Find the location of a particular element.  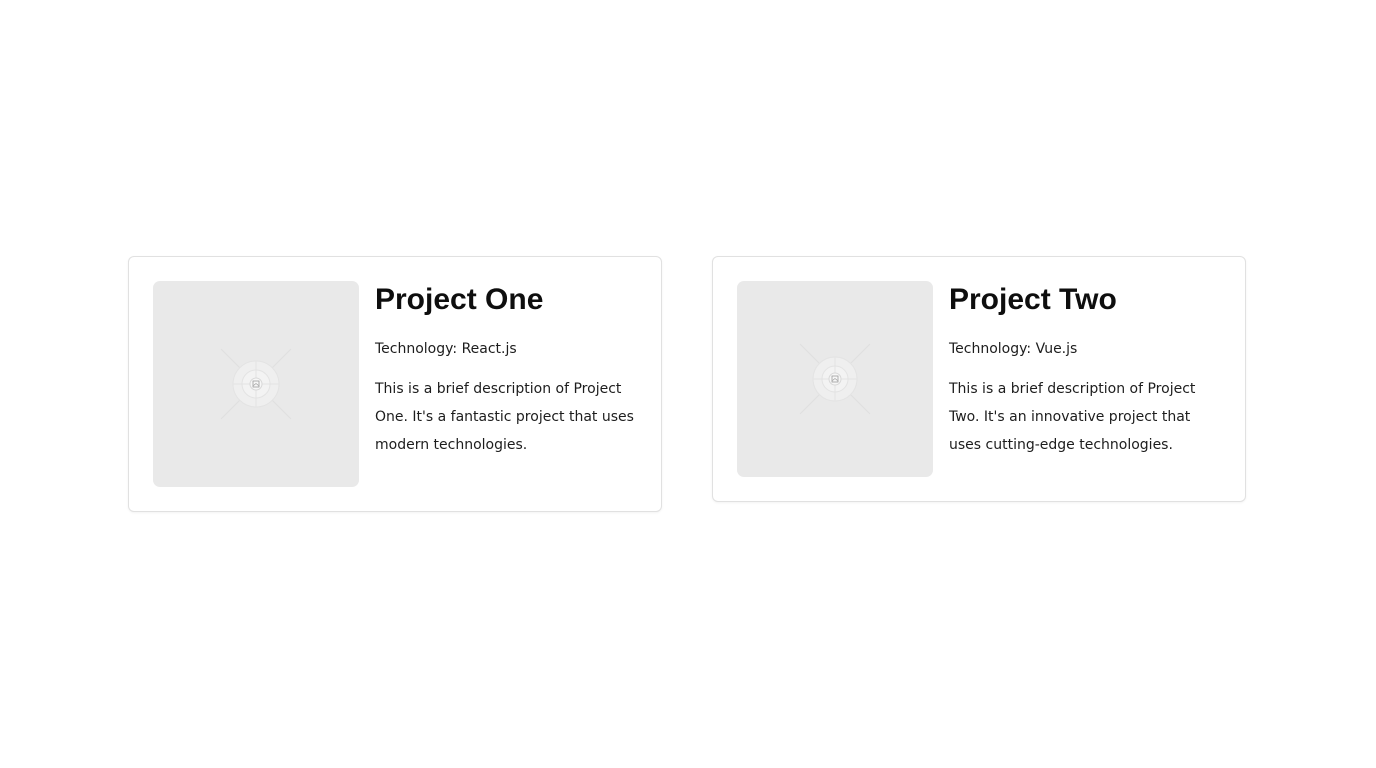

project-technology: Technology: React.js is located at coordinates (446, 349).